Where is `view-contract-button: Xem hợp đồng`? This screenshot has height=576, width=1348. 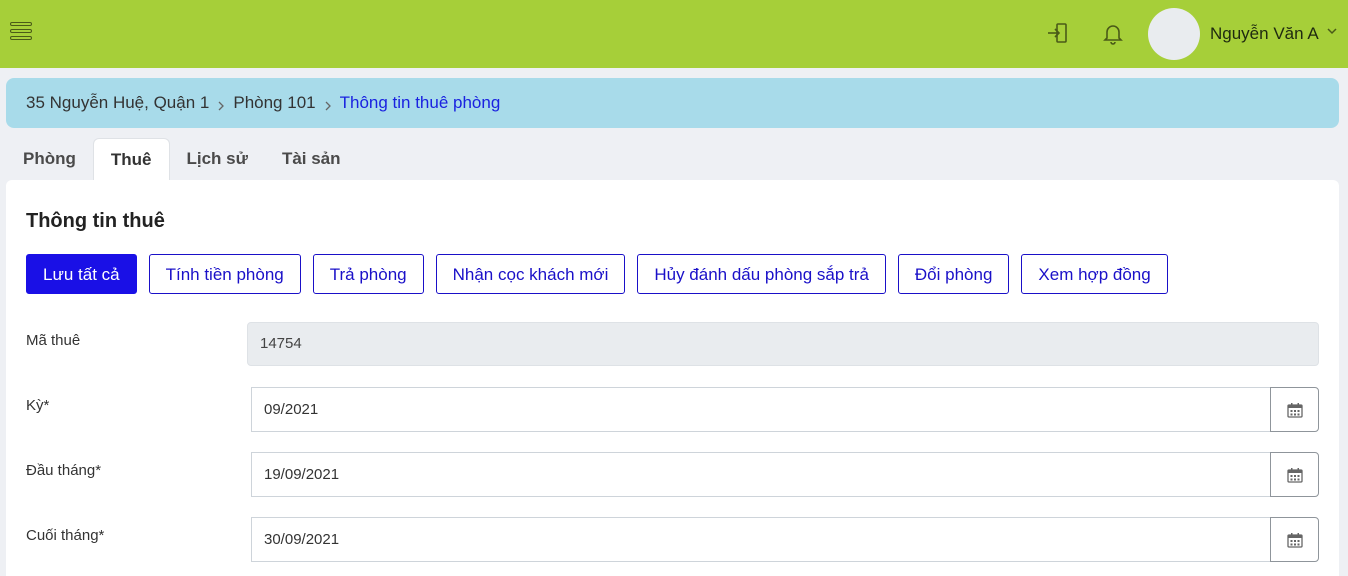
view-contract-button: Xem hợp đồng is located at coordinates (1094, 274).